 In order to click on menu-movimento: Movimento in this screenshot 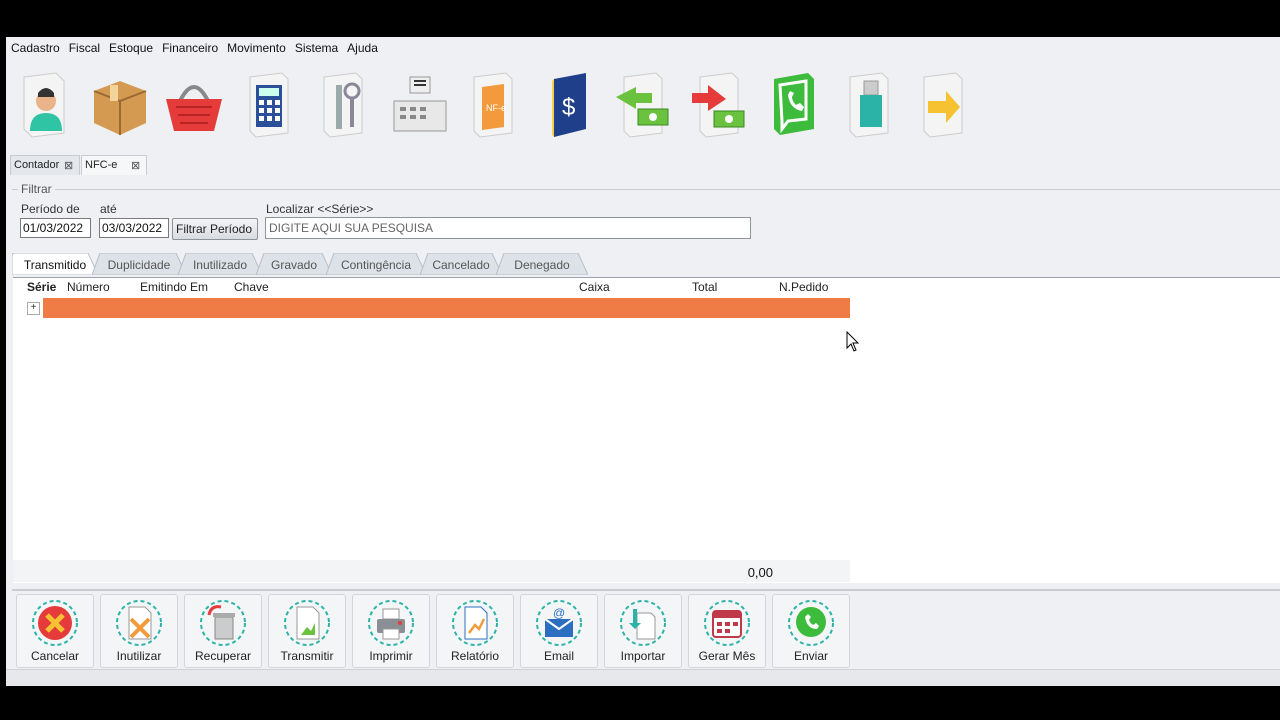, I will do `click(256, 46)`.